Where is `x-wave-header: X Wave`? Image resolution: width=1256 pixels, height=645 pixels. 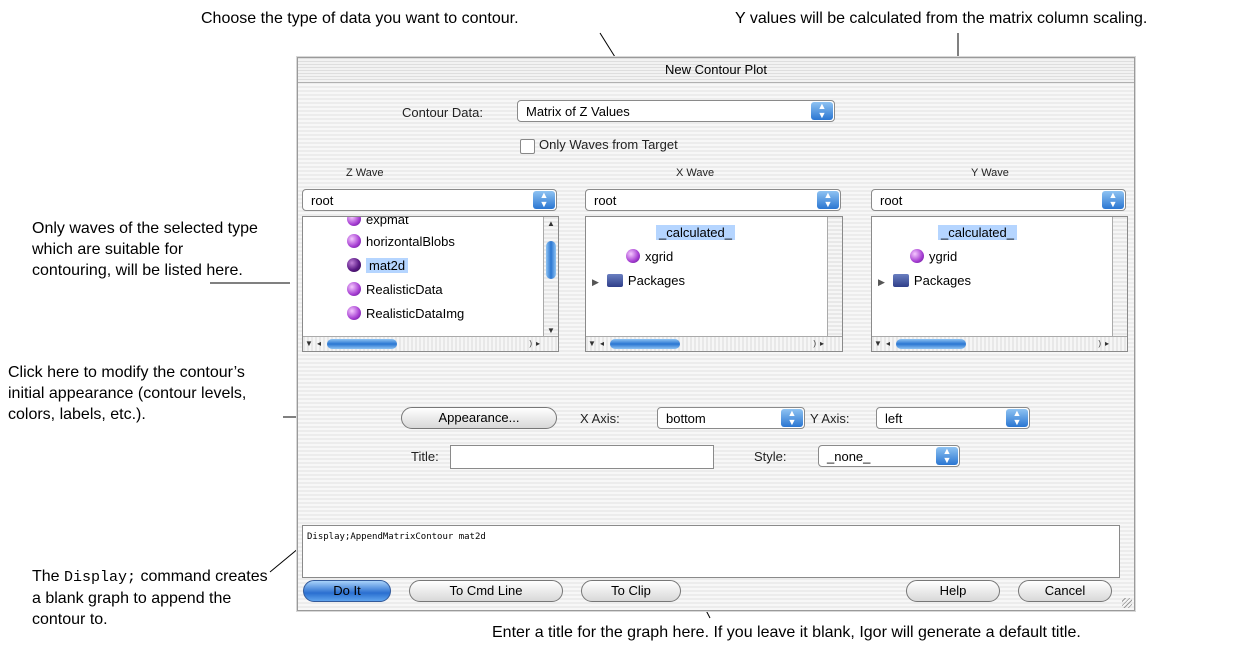 x-wave-header: X Wave is located at coordinates (695, 173).